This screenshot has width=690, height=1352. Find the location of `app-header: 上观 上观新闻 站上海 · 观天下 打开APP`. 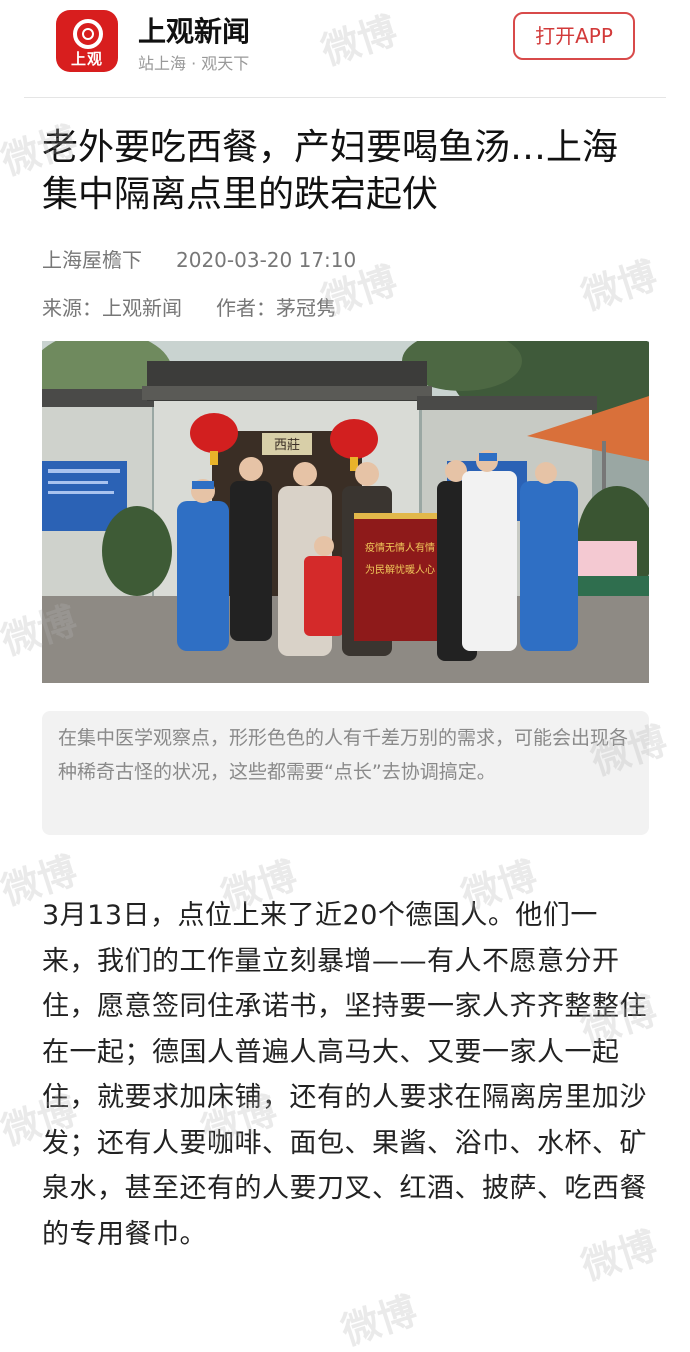

app-header: 上观 上观新闻 站上海 · 观天下 打开APP is located at coordinates (345, 49).